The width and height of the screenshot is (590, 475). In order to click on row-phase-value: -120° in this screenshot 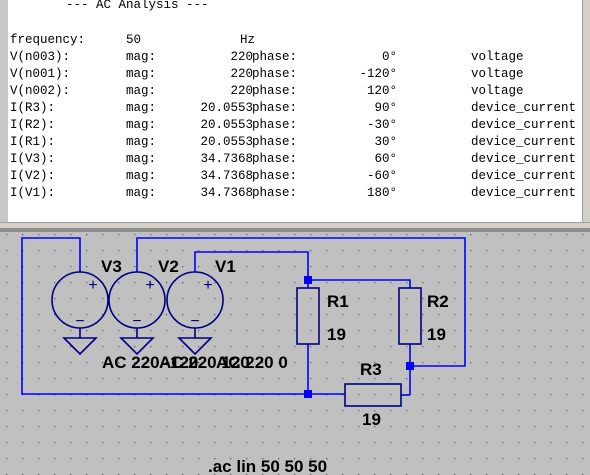, I will do `click(378, 74)`.